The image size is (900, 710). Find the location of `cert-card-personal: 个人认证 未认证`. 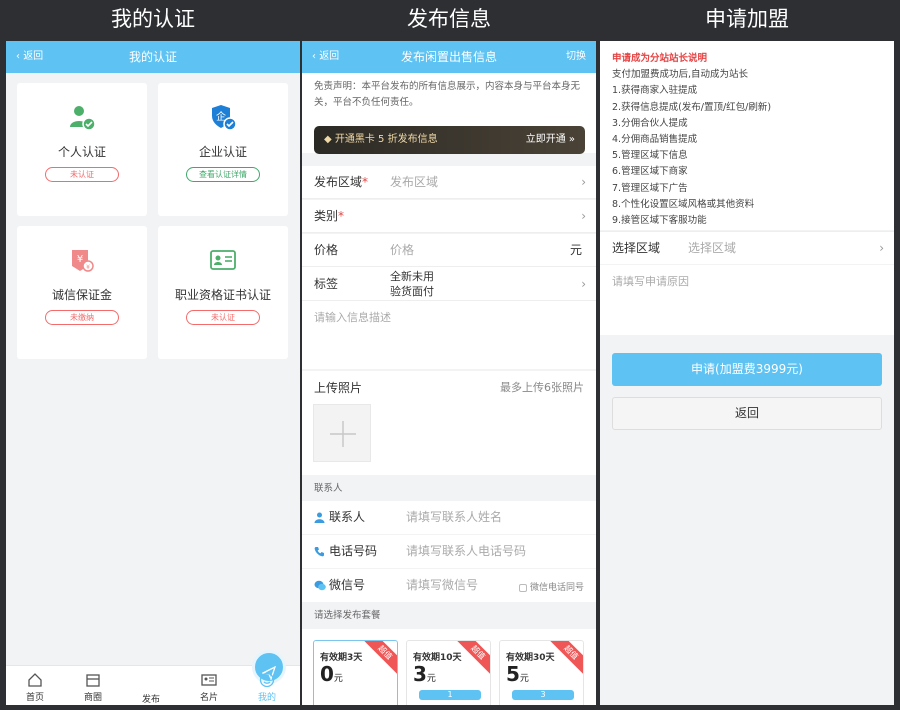

cert-card-personal: 个人认证 未认证 is located at coordinates (82, 149).